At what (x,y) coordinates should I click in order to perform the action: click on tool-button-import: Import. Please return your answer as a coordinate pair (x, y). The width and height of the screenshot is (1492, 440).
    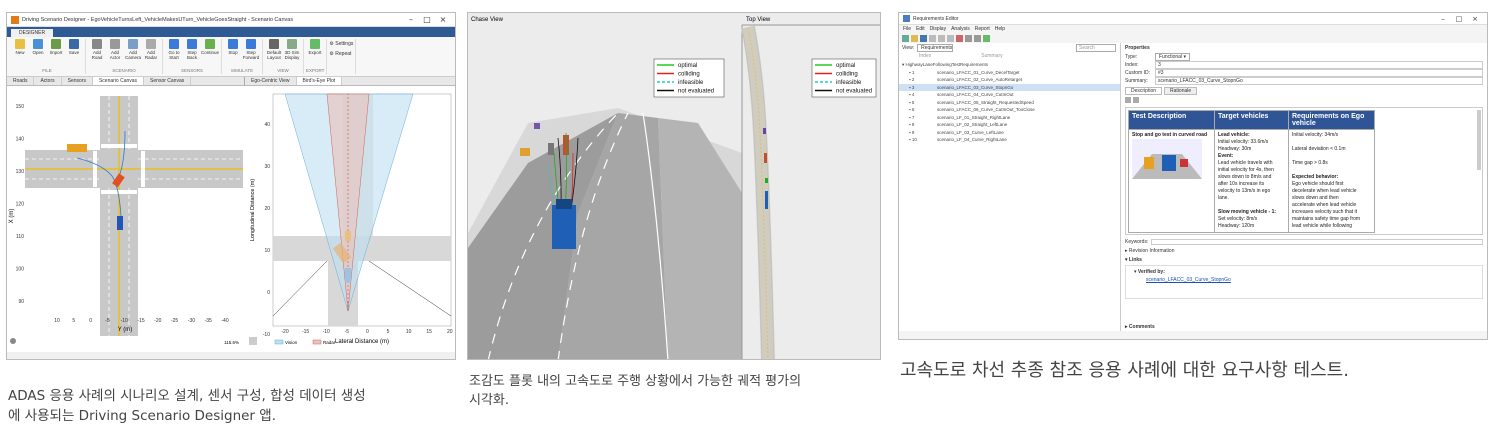
    Looking at the image, I should click on (56, 53).